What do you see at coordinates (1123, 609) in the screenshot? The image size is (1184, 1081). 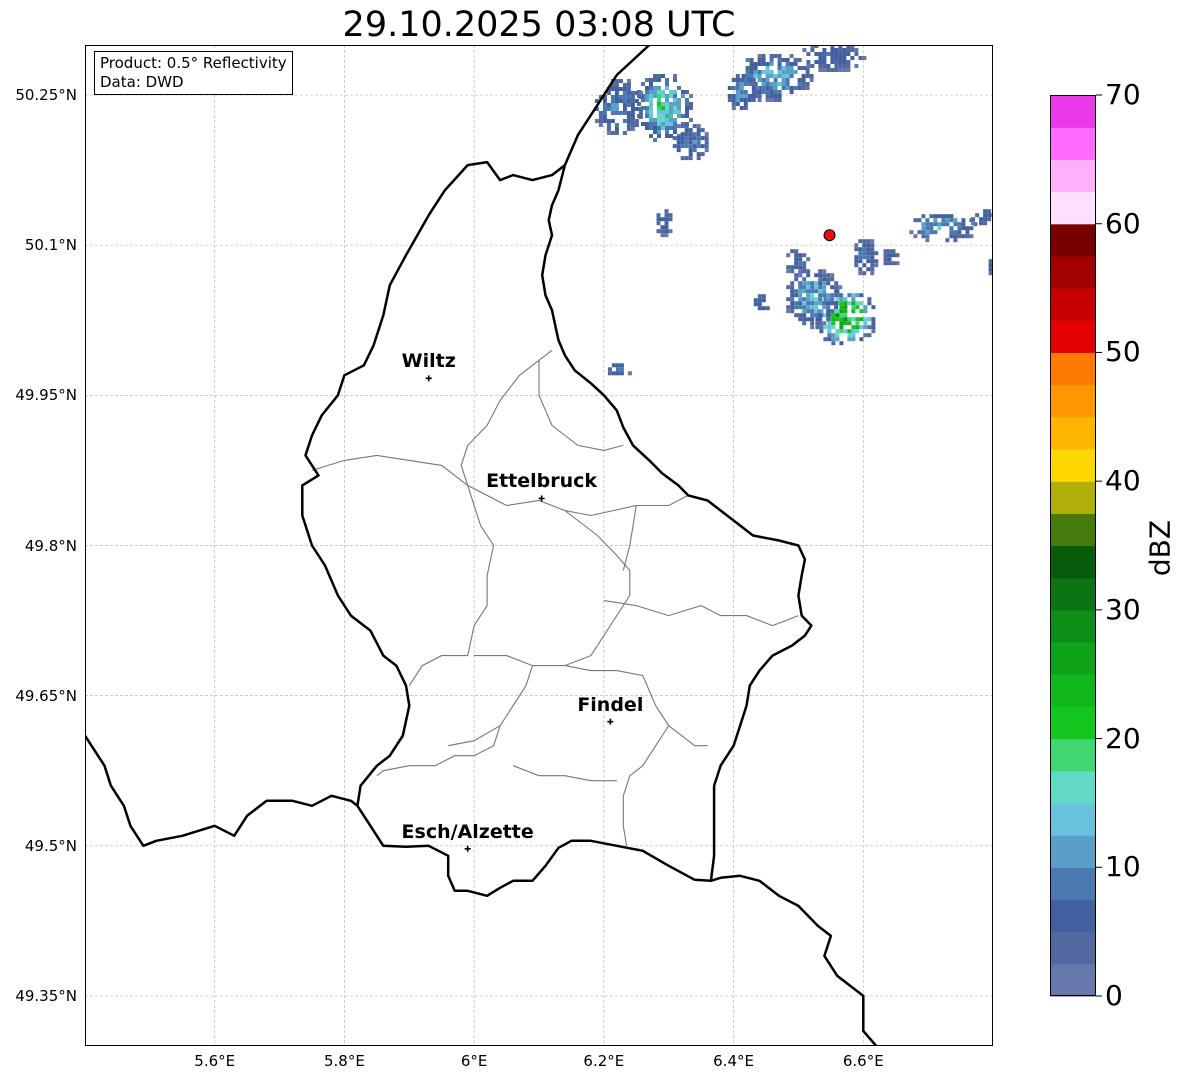 I see `colorbar-tick-label: 30` at bounding box center [1123, 609].